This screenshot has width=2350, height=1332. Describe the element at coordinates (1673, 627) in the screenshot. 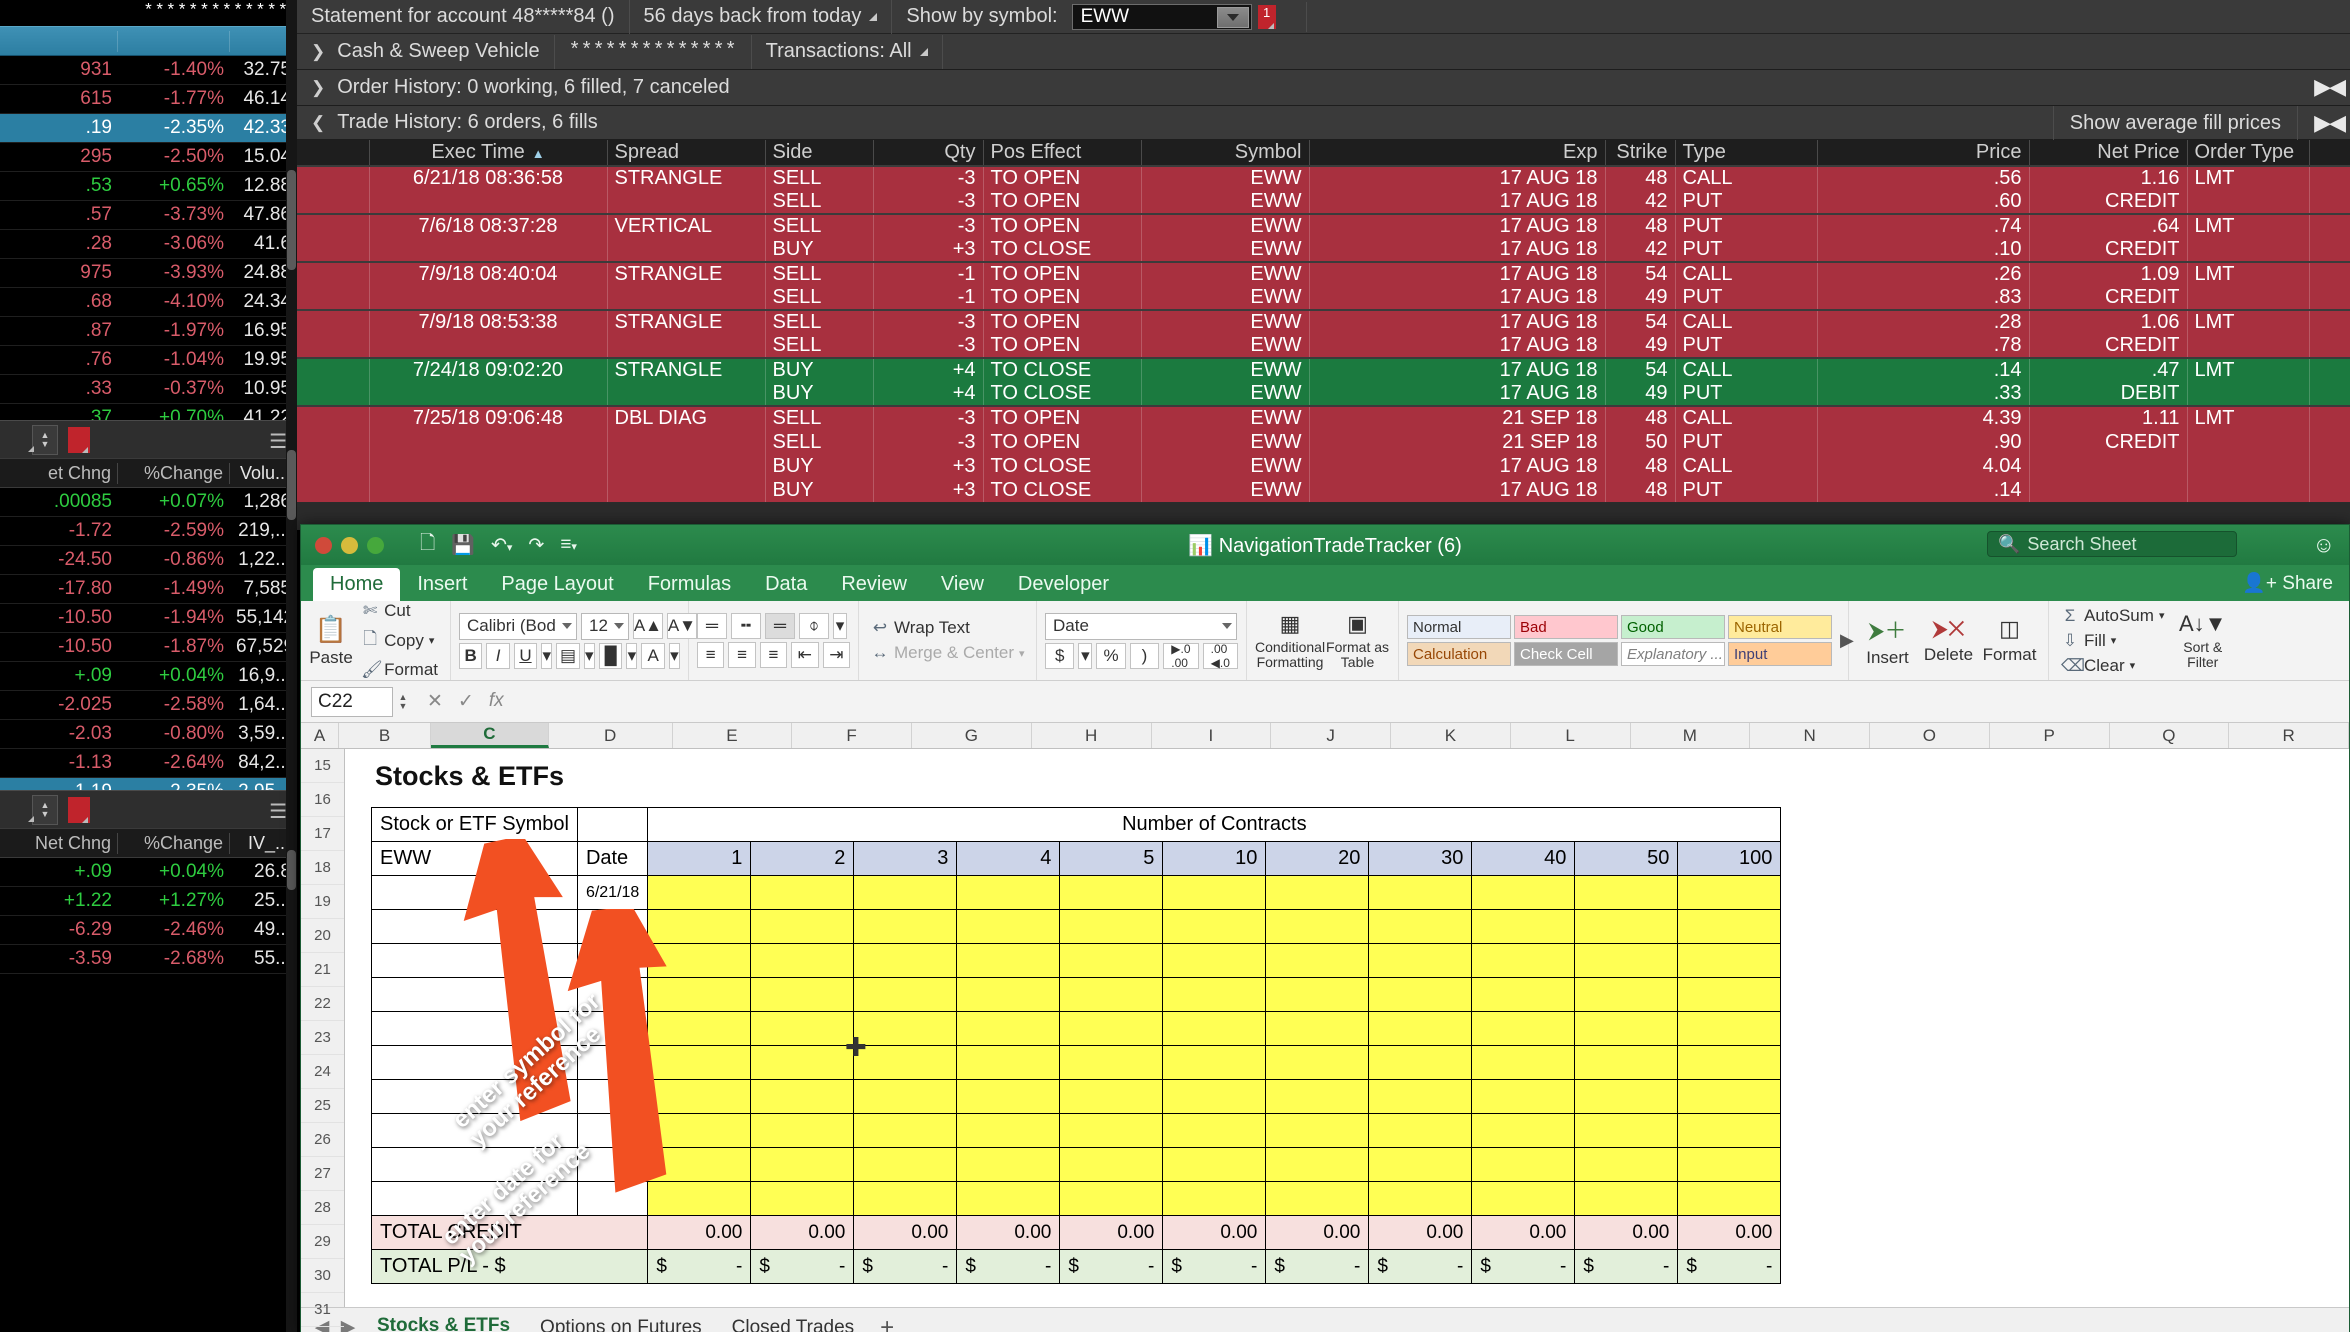

I see `style-good: Good` at that location.